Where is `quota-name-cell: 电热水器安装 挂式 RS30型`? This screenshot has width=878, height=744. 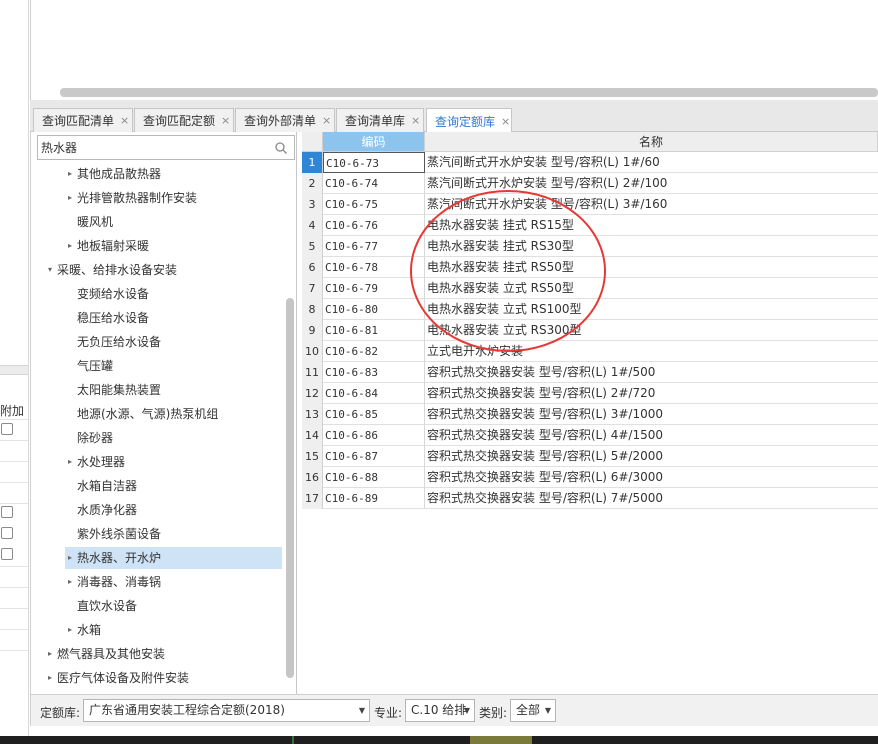
quota-name-cell: 电热水器安装 挂式 RS30型 is located at coordinates (651, 246).